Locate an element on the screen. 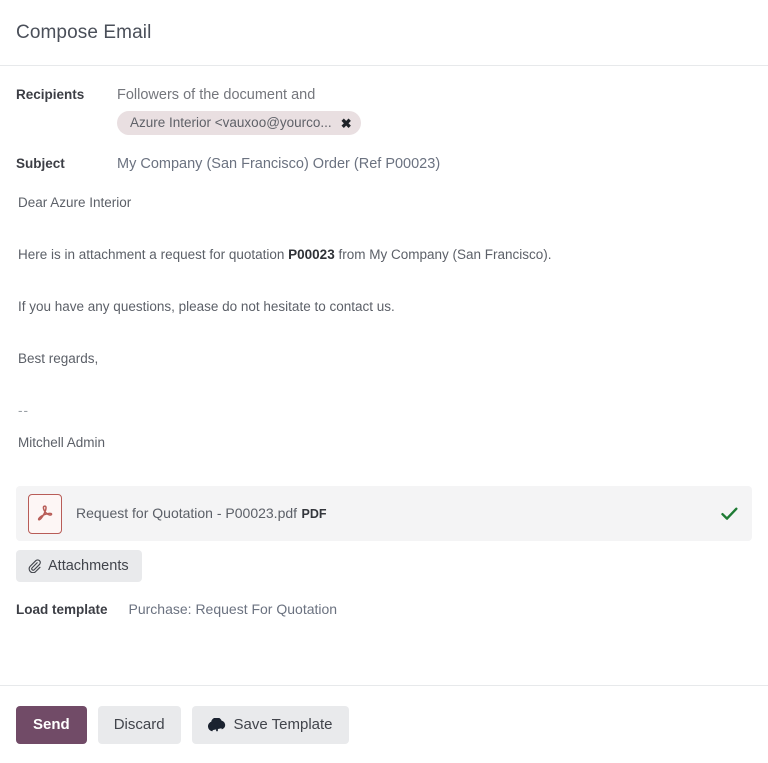 The image size is (768, 763). attachments-button-label: Attachments is located at coordinates (88, 566).